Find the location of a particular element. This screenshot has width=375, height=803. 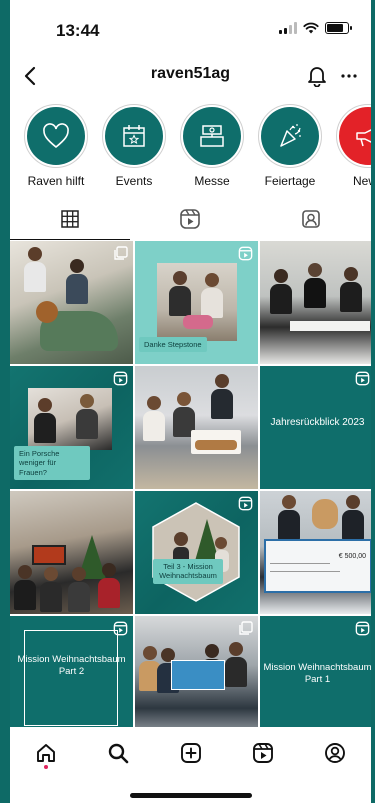

post-title: Mission Weihnachtsbaum Part 1 is located at coordinates (317, 674).